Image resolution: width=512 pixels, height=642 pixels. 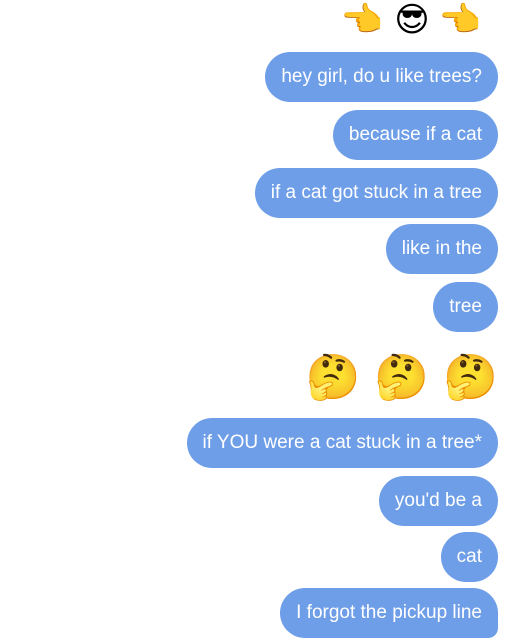 I want to click on message-bubble: like in the, so click(x=441, y=249).